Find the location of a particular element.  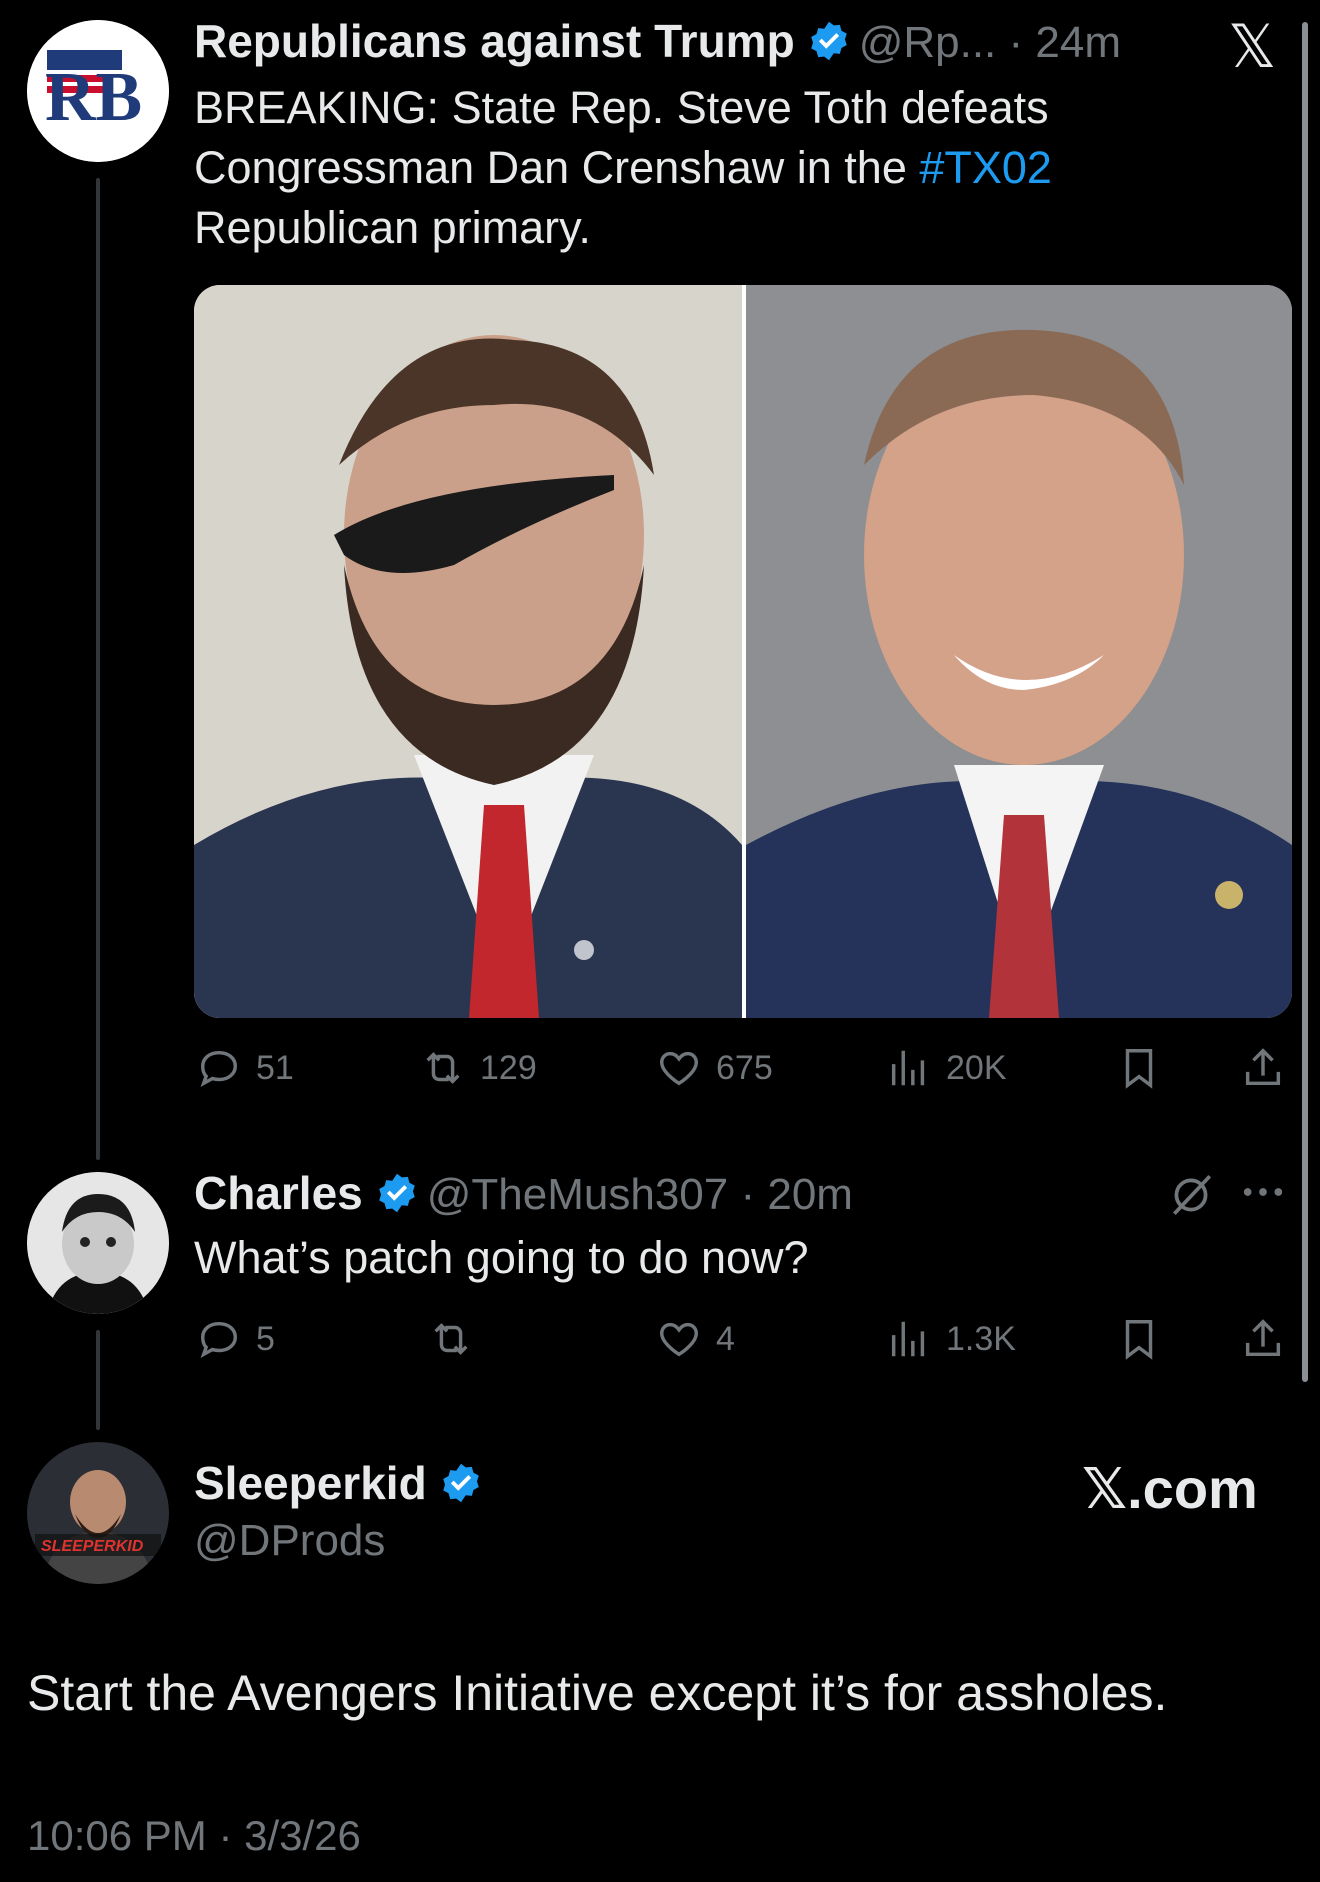

author-name: Sleeperkid is located at coordinates (310, 1483).